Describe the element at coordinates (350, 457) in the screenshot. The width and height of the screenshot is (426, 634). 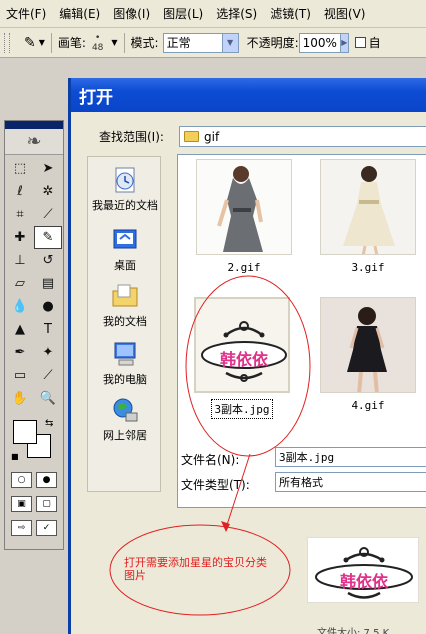
I see `filename-input: 3副本.jpg` at that location.